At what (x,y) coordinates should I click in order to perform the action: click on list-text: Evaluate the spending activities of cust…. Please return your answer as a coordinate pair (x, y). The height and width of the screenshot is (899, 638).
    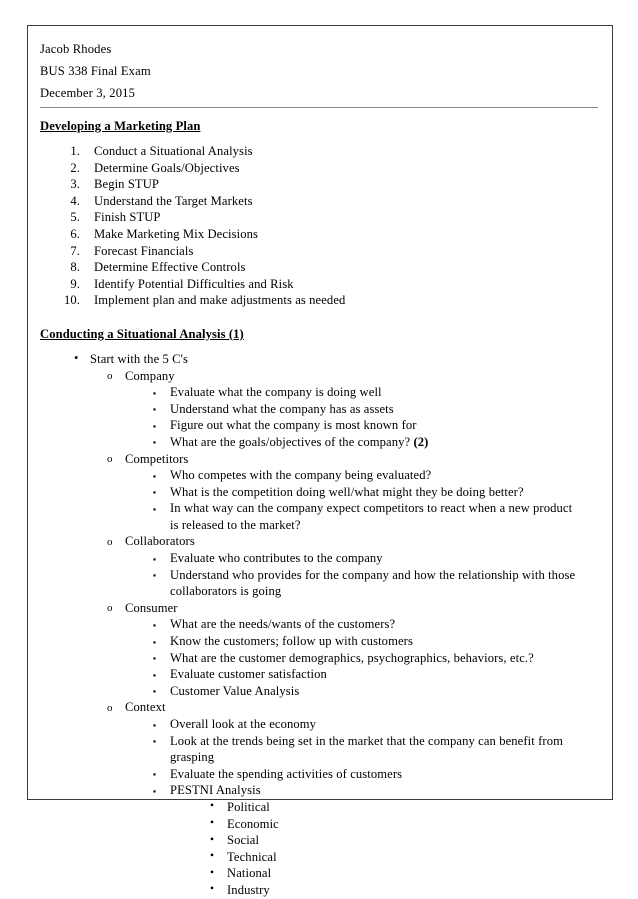
    Looking at the image, I should click on (286, 773).